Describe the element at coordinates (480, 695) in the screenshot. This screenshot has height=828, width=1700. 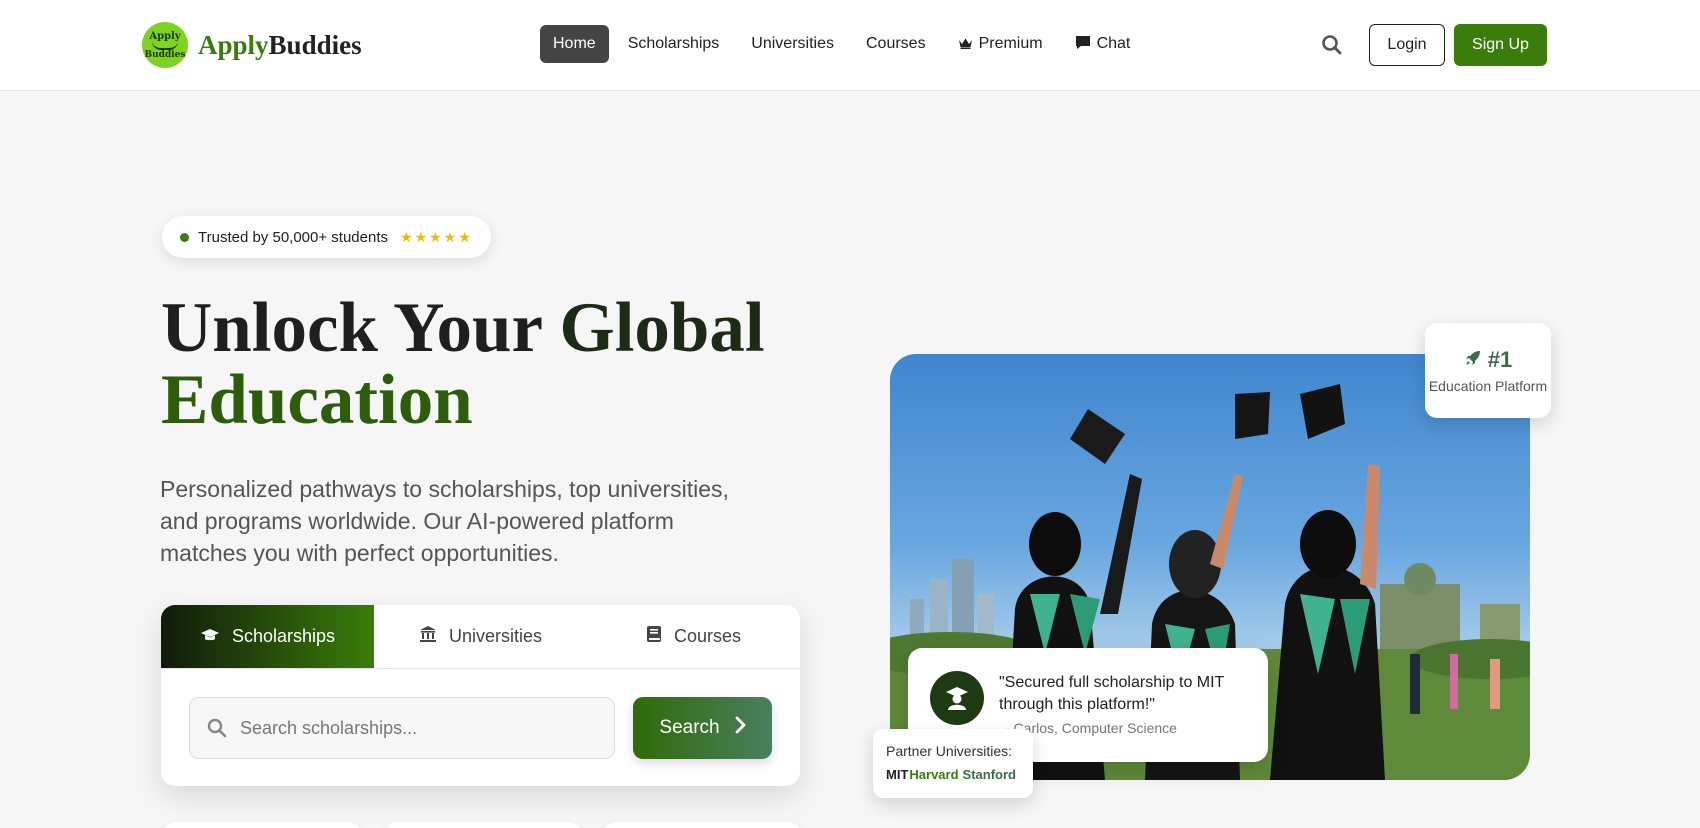
I see `search-card: Scholarships Universities Courses Search` at that location.